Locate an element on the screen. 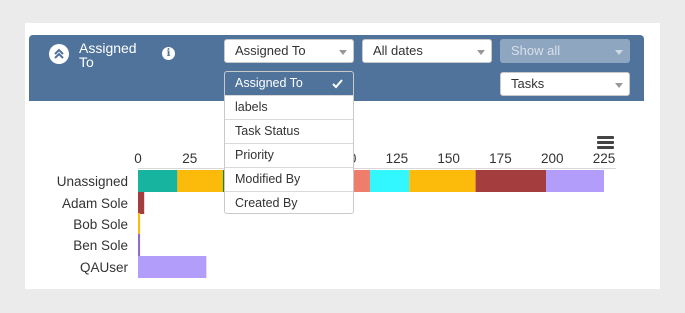  x-tick-label: 225 is located at coordinates (604, 158).